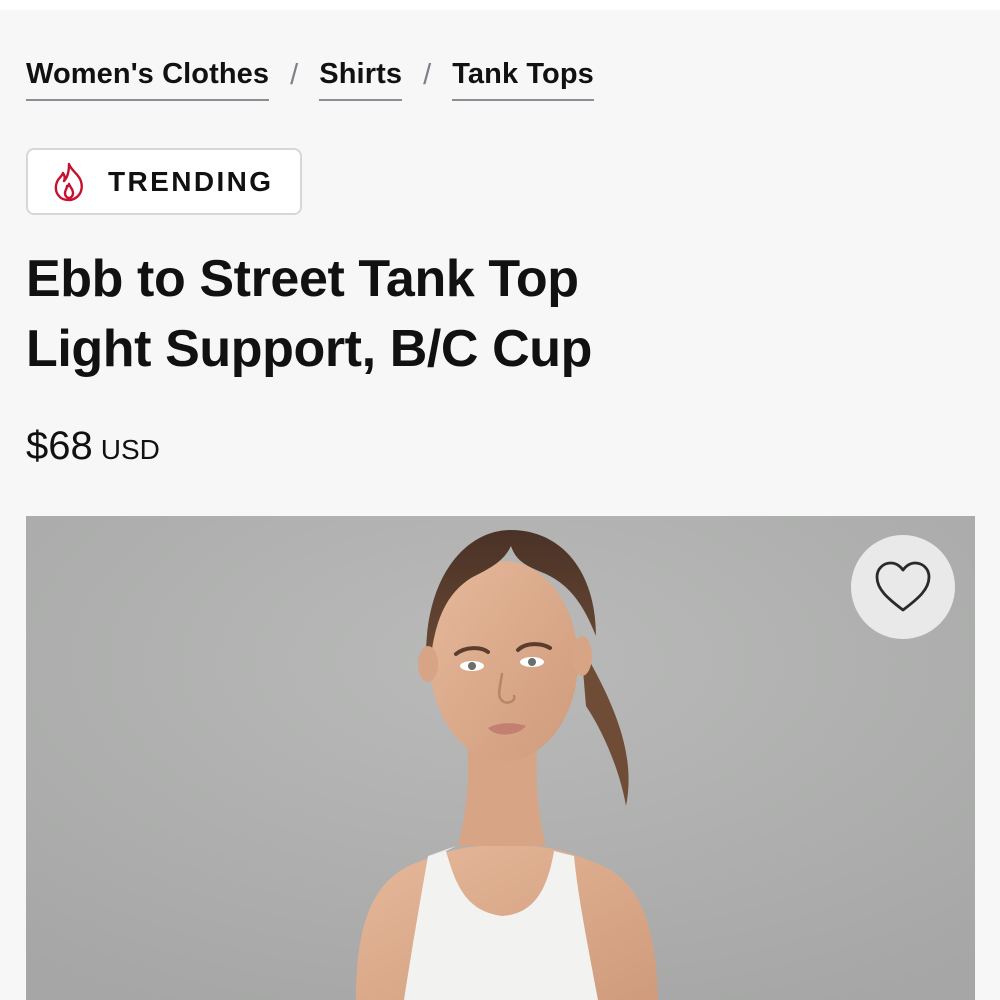  Describe the element at coordinates (69, 182) in the screenshot. I see `flame-icon` at that location.